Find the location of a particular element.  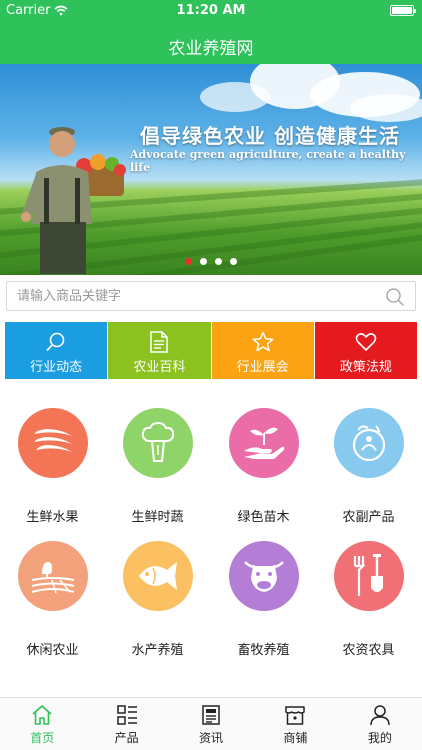

heart-icon is located at coordinates (366, 342).